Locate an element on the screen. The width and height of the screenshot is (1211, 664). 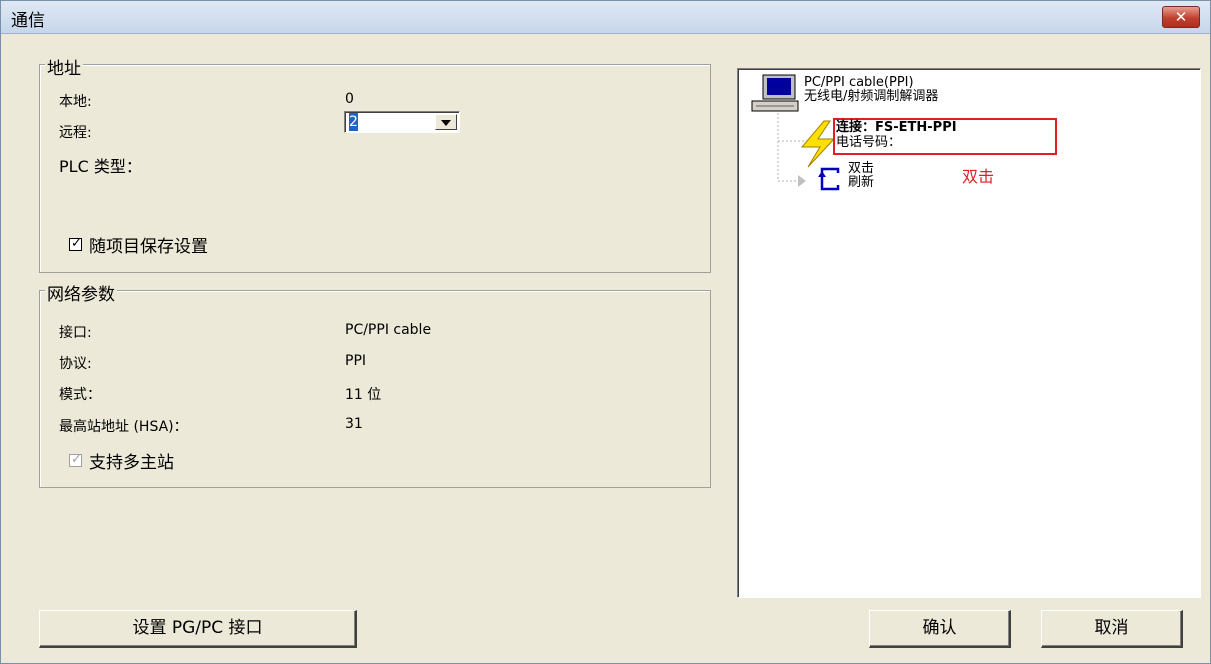
device-line-2: 无线电/射频调制解调器 is located at coordinates (871, 96).